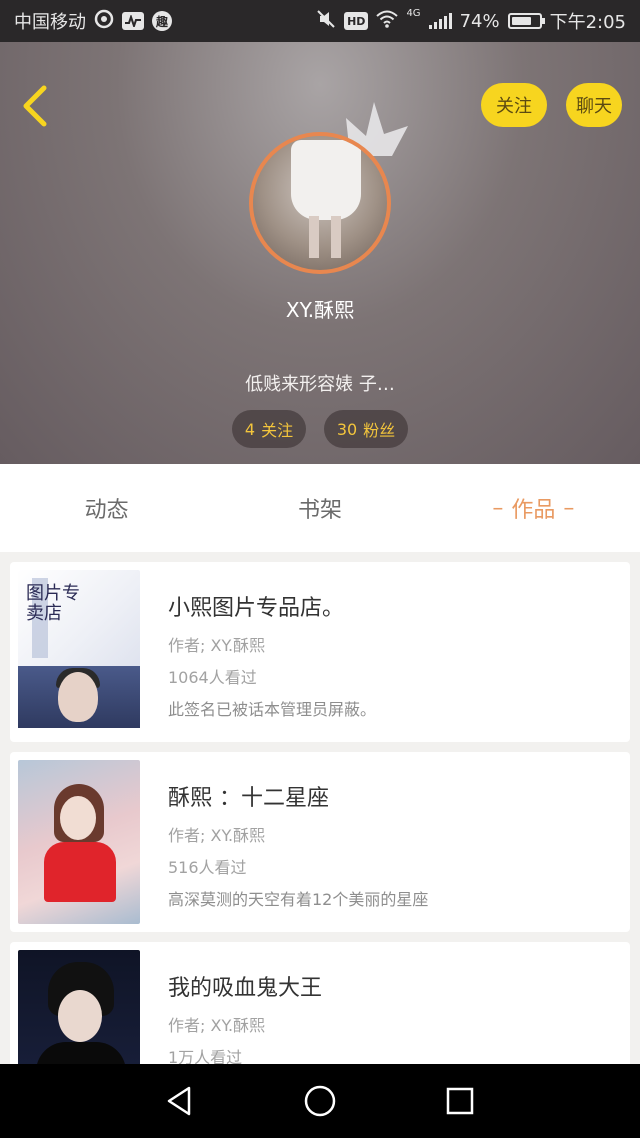  I want to click on qu-app-icon: 趣, so click(162, 21).